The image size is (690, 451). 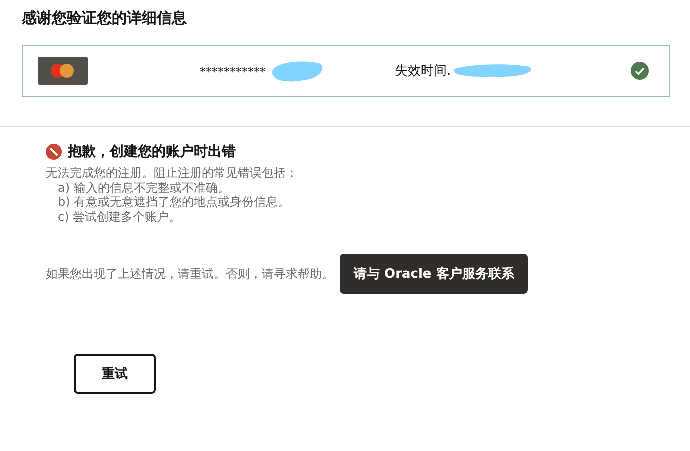 What do you see at coordinates (63, 71) in the screenshot?
I see `card-logo-icon` at bounding box center [63, 71].